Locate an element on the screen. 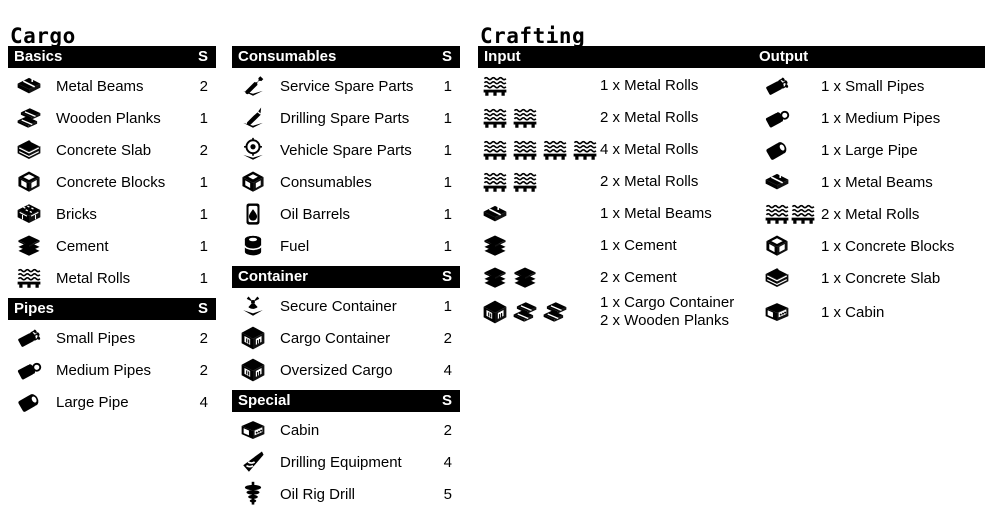 Image resolution: width=1000 pixels, height=514 pixels. oversized-cargo-icon is located at coordinates (253, 370).